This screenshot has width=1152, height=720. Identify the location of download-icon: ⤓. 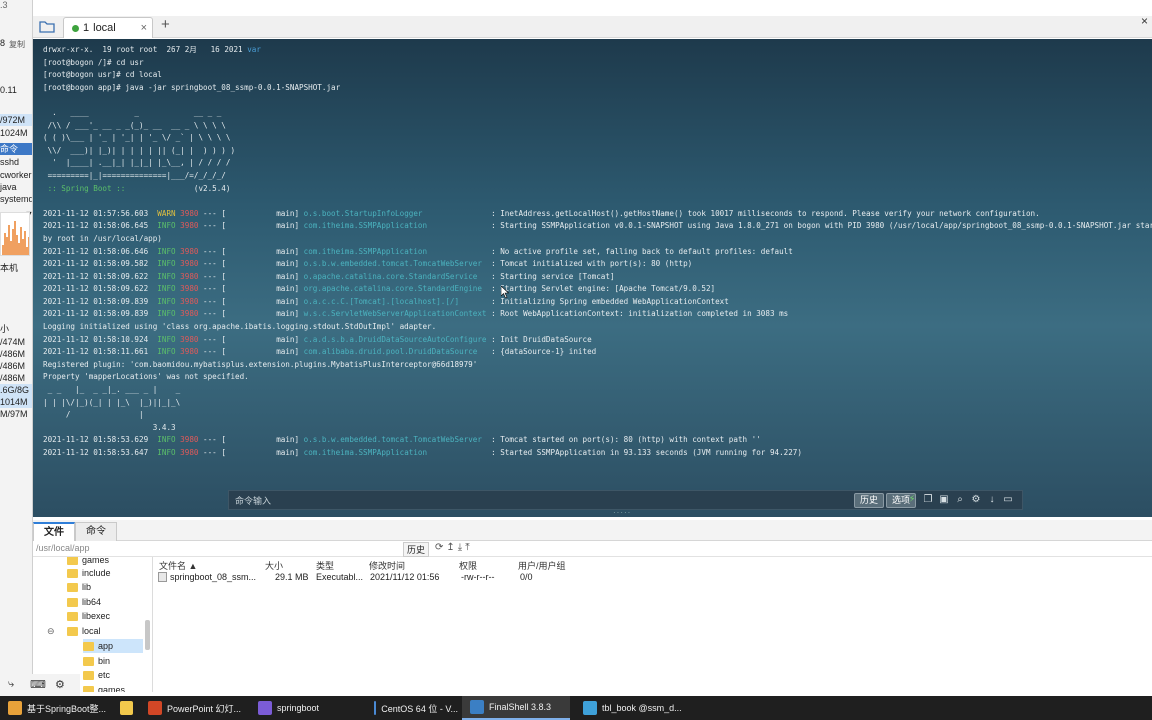
(460, 547).